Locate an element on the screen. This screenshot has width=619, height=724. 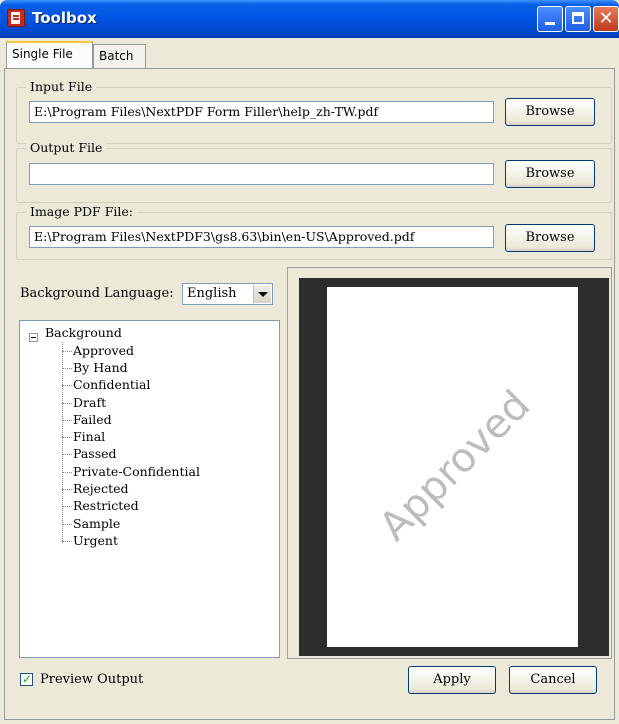
preview-output-label: Preview Output is located at coordinates (91, 679).